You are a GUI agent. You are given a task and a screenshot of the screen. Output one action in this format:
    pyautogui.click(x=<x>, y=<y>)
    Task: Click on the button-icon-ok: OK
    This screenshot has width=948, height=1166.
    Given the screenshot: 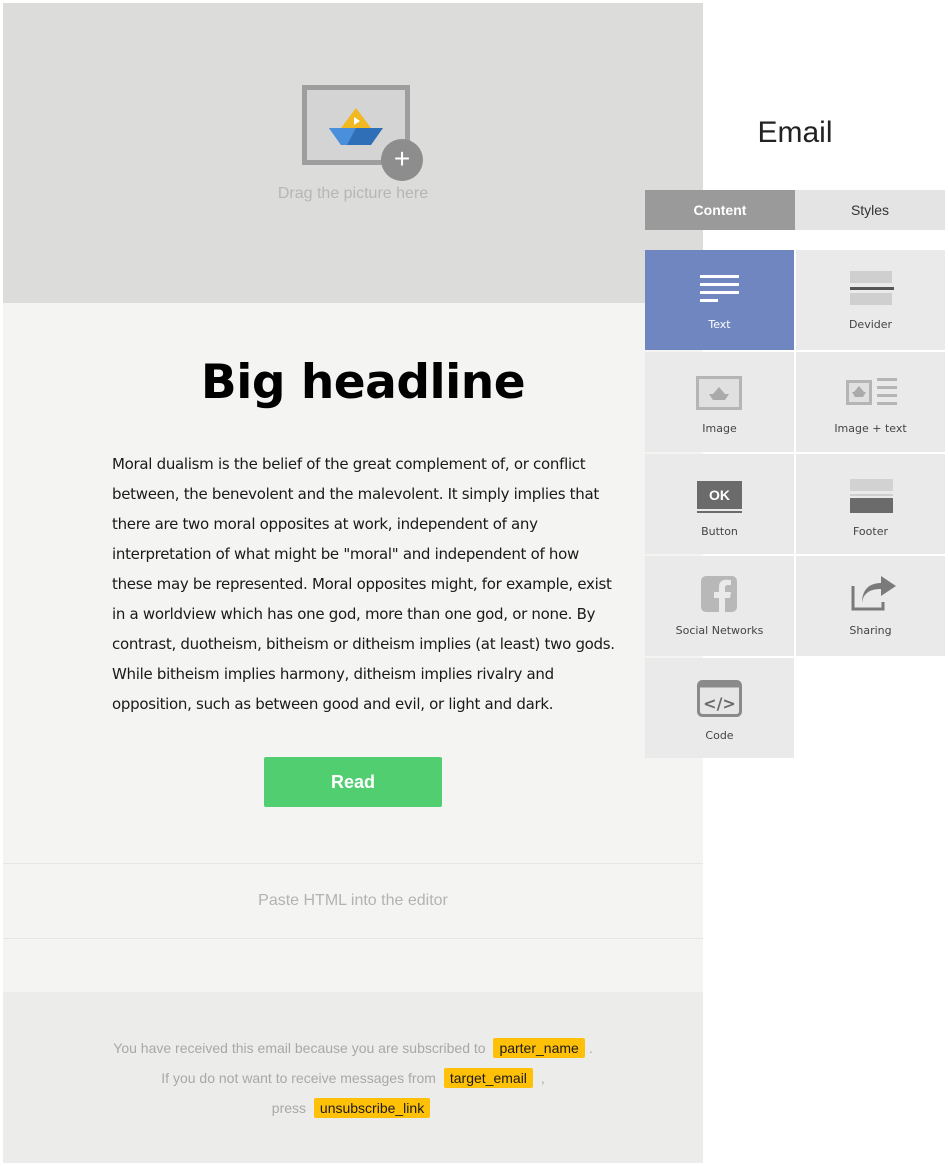 What is the action you would take?
    pyautogui.click(x=719, y=496)
    